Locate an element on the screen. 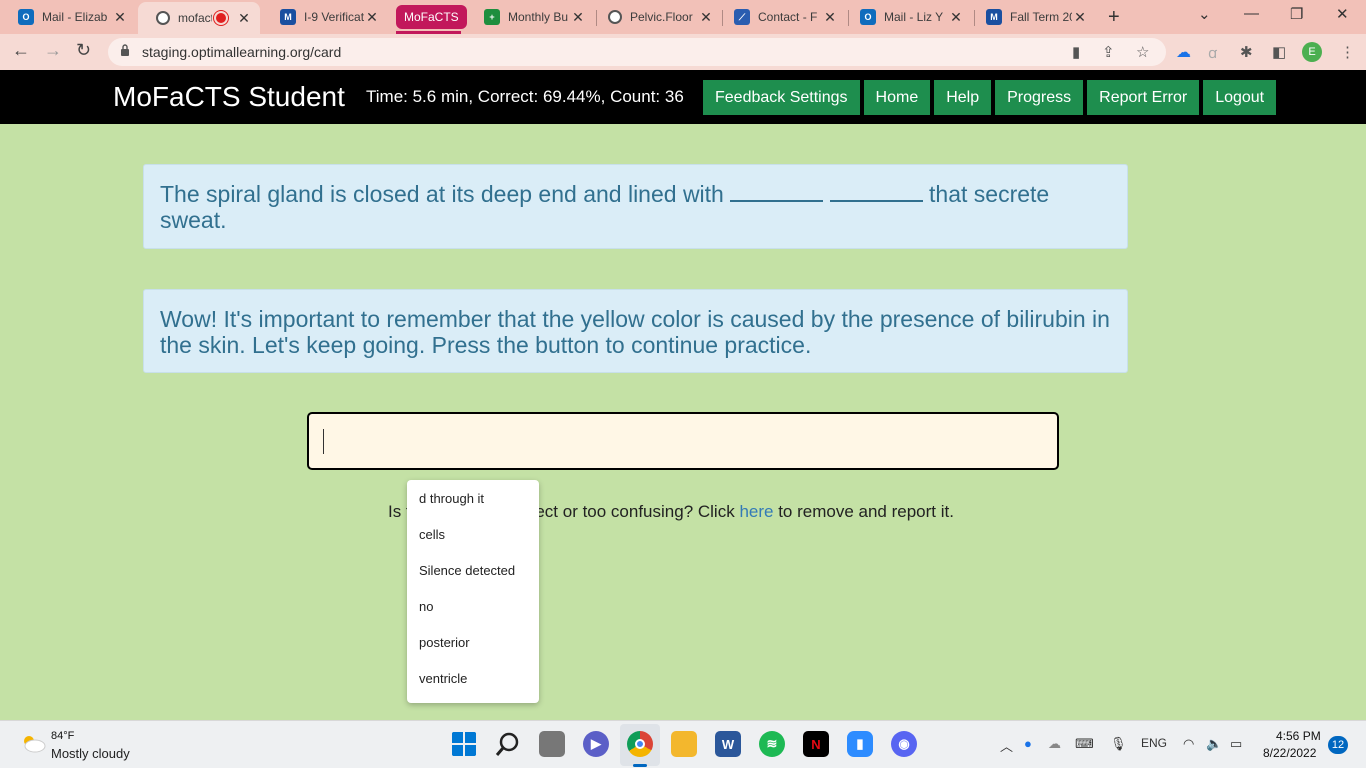  task-view-icon is located at coordinates (552, 744).